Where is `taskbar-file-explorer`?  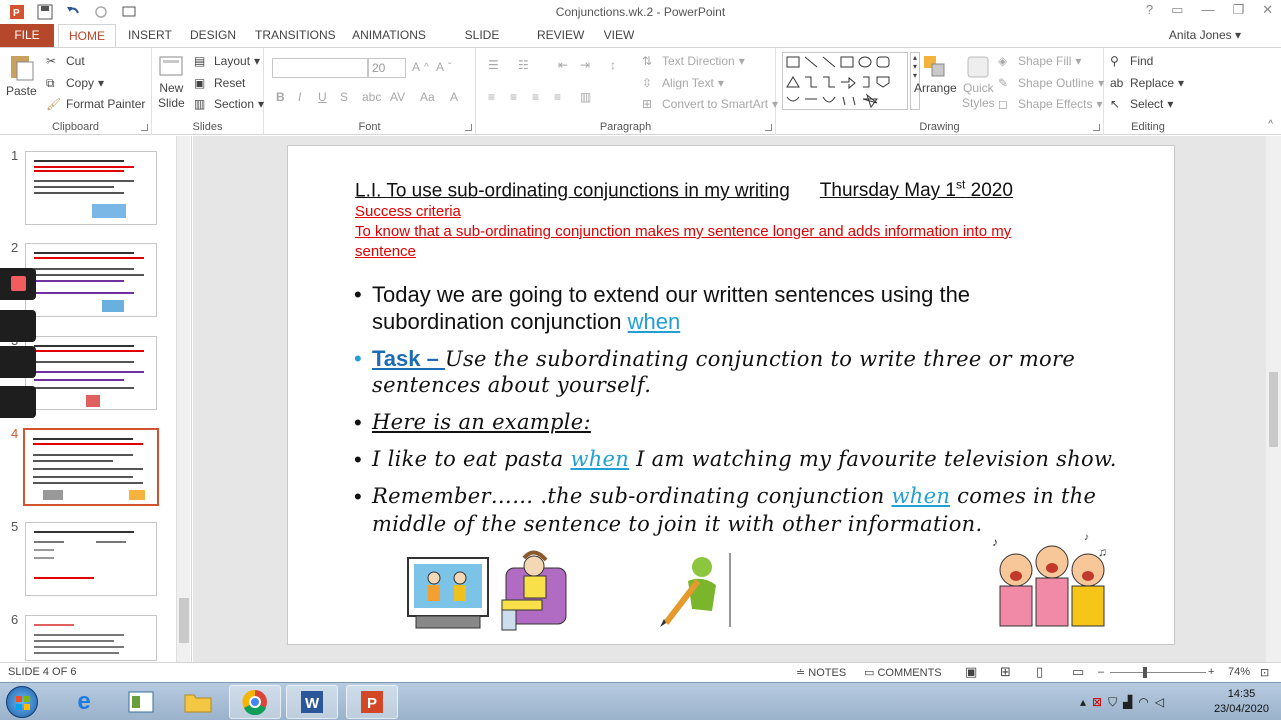
taskbar-file-explorer is located at coordinates (198, 702).